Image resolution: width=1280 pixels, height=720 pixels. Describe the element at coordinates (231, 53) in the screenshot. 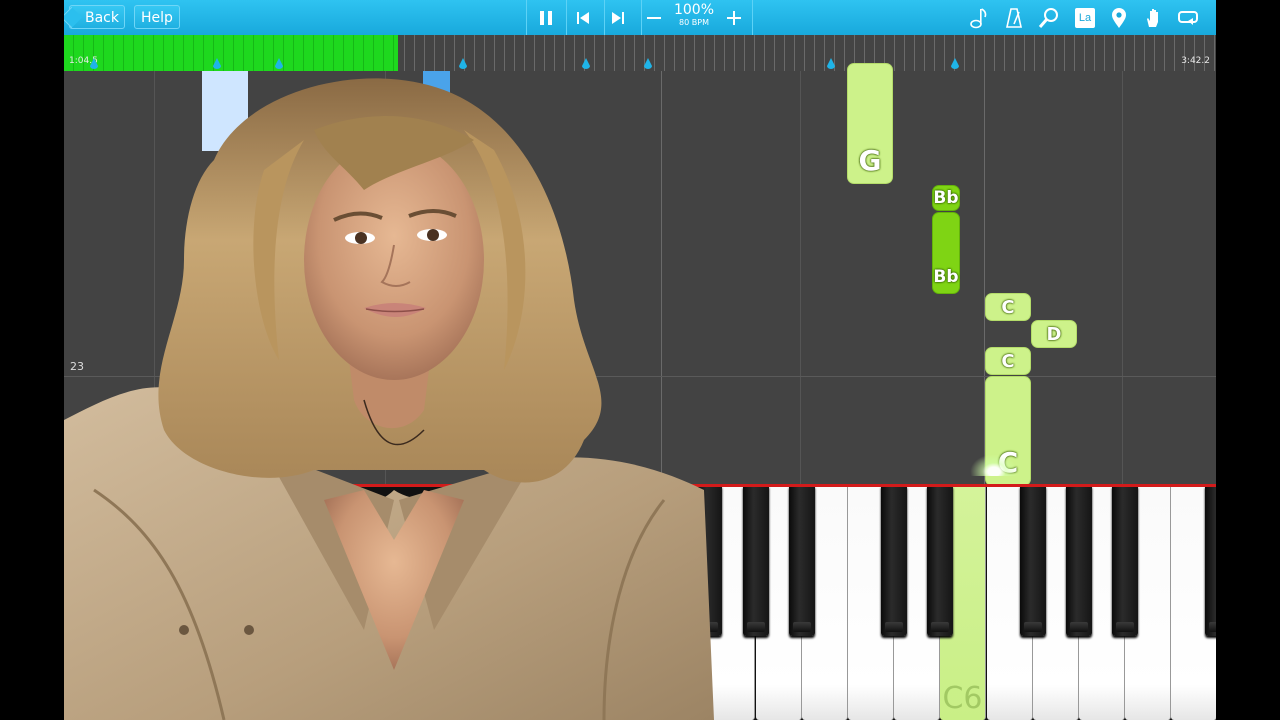

I see `progress-fill` at that location.